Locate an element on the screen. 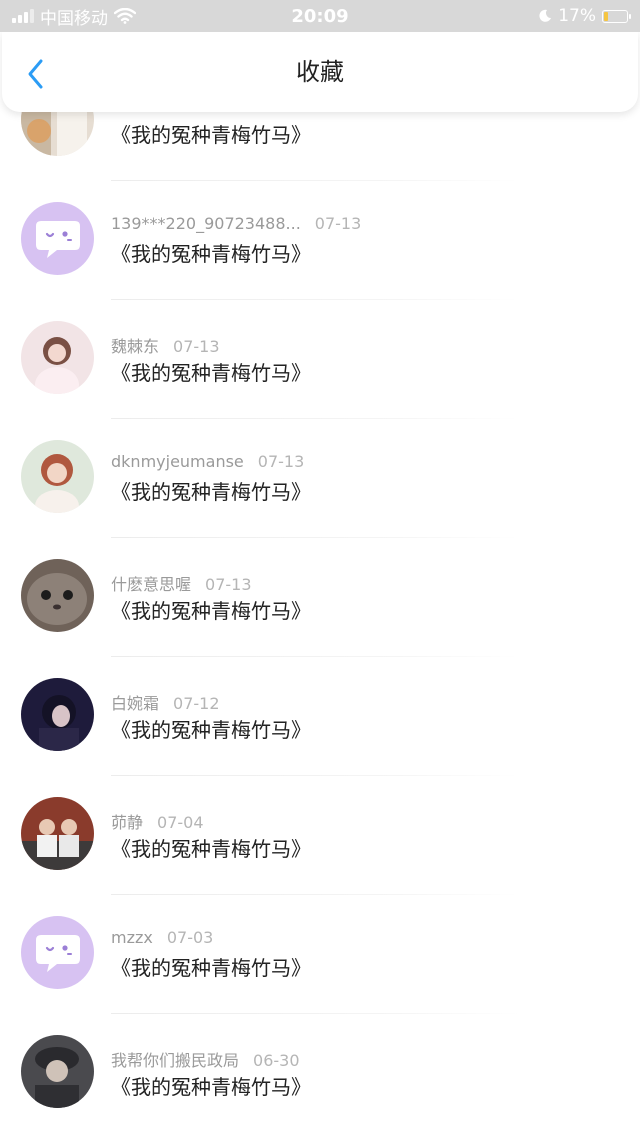  item-date: 06-30 is located at coordinates (276, 1060).